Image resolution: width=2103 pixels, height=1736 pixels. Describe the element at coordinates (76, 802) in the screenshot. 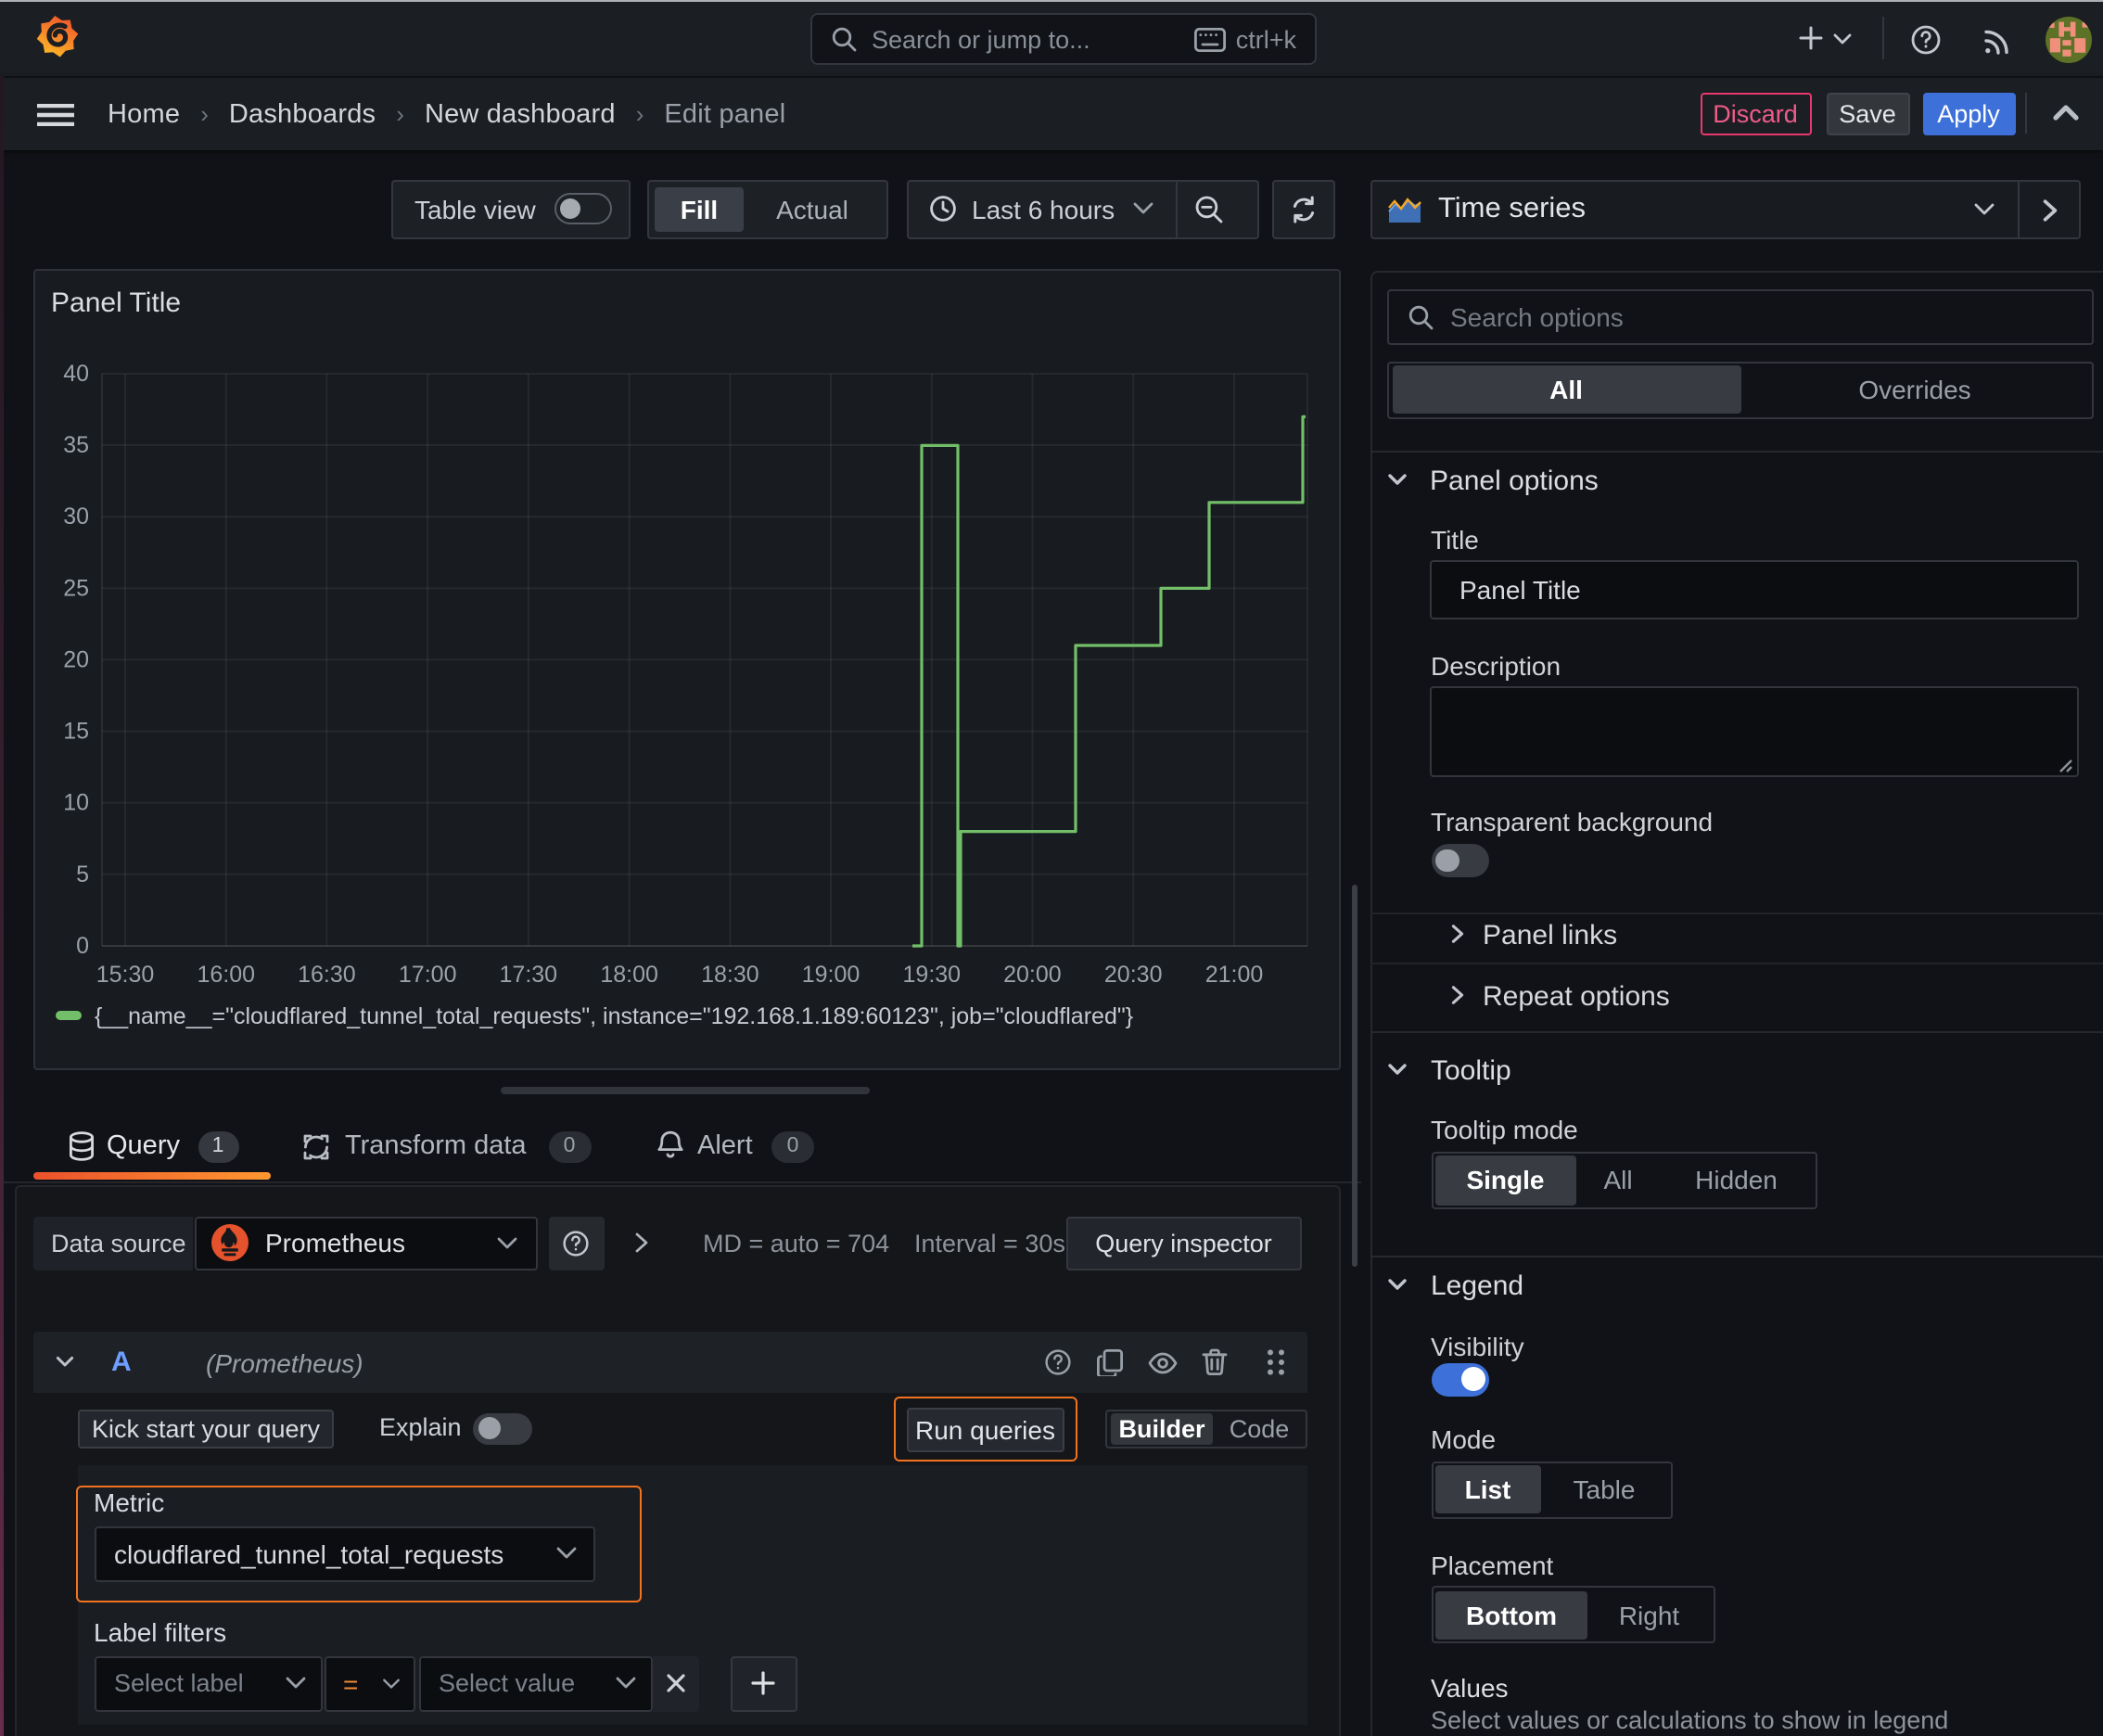

I see `svg-text: 10` at that location.